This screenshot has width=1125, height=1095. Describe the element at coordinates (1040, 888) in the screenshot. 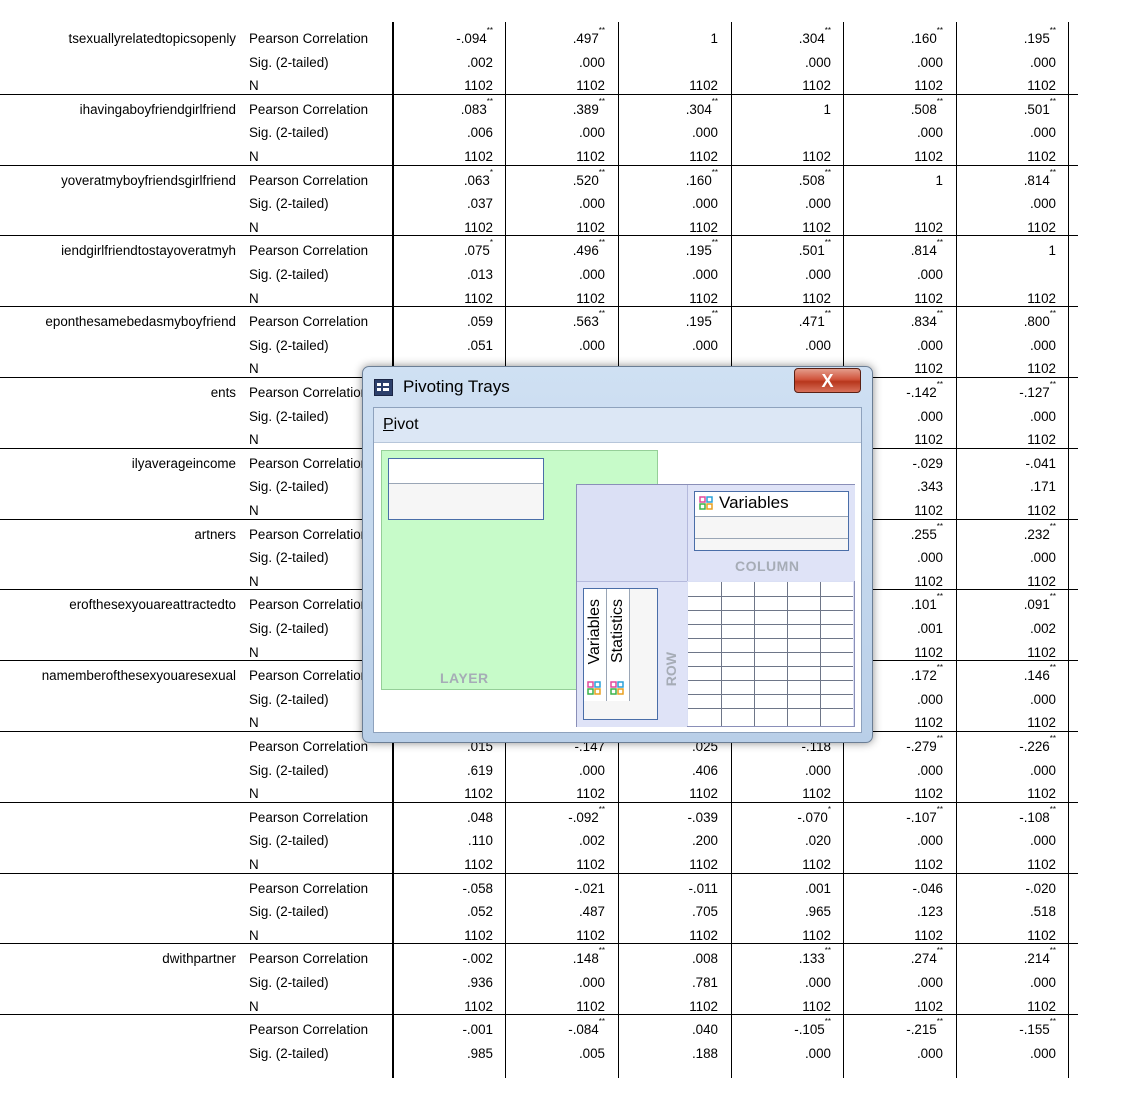

I see `table-cell: -.020` at that location.